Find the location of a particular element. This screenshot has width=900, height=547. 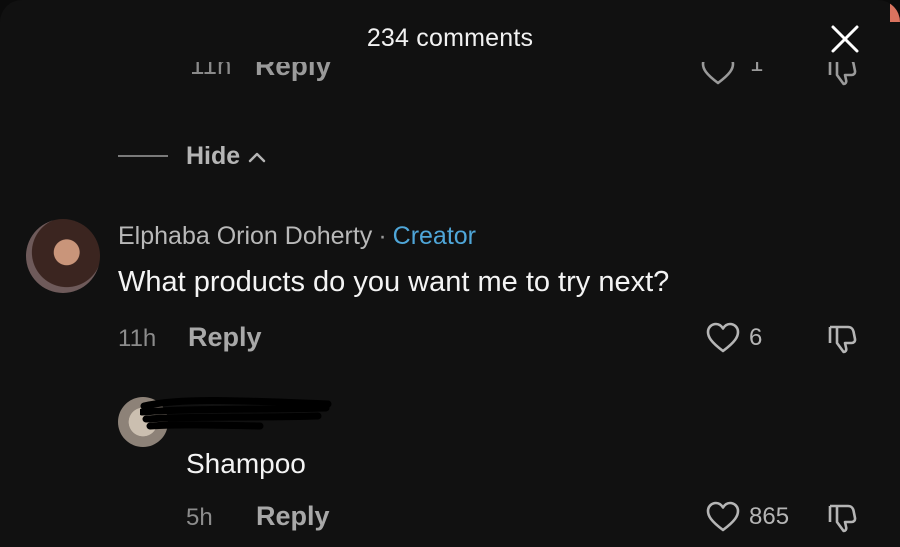

previous-dislike-button is located at coordinates (843, 77).